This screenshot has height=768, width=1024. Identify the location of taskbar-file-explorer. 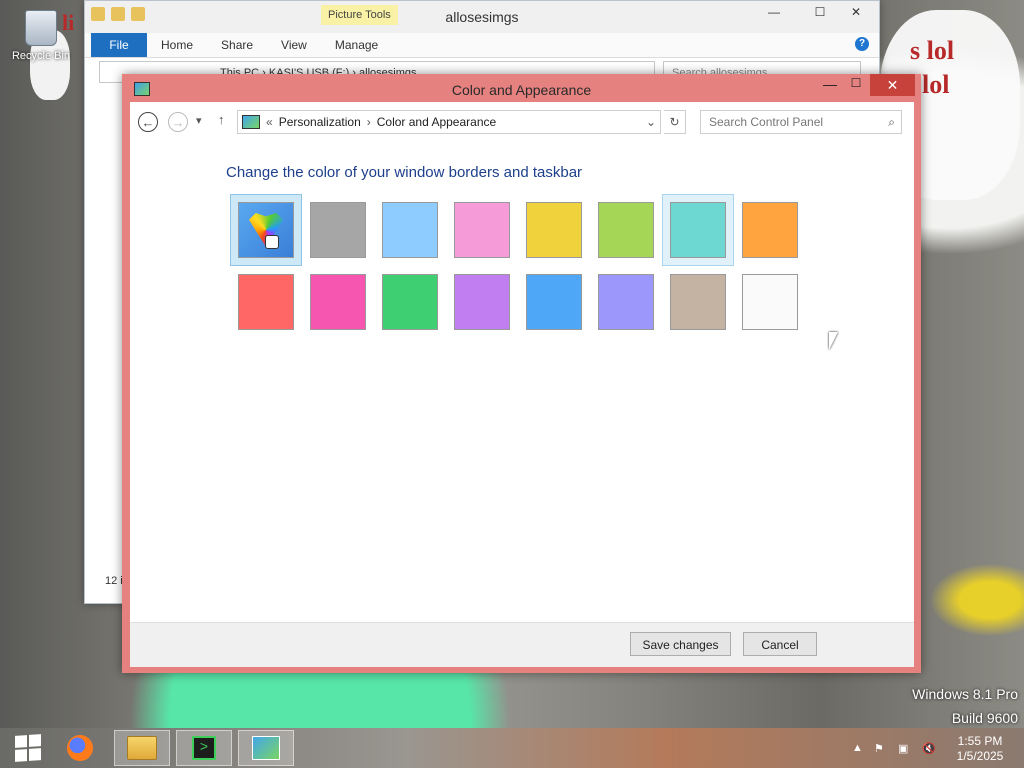
(142, 748).